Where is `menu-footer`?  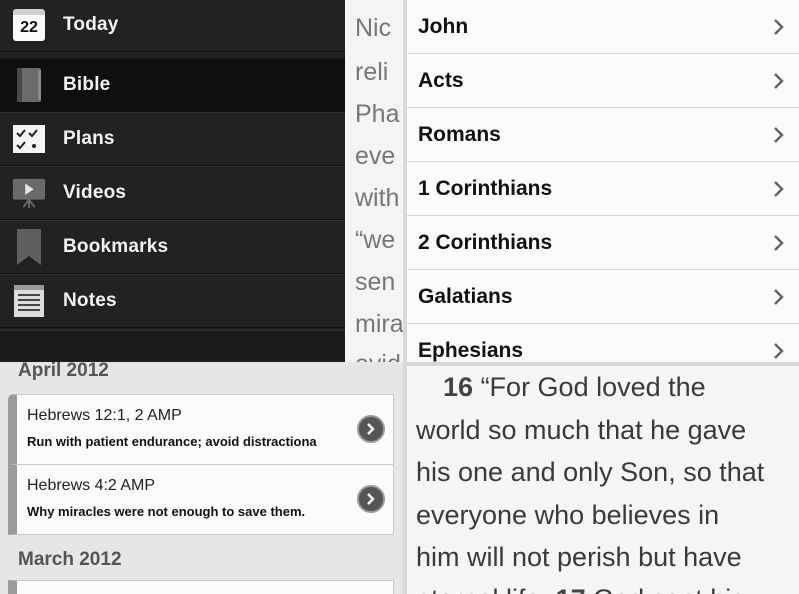 menu-footer is located at coordinates (172, 346).